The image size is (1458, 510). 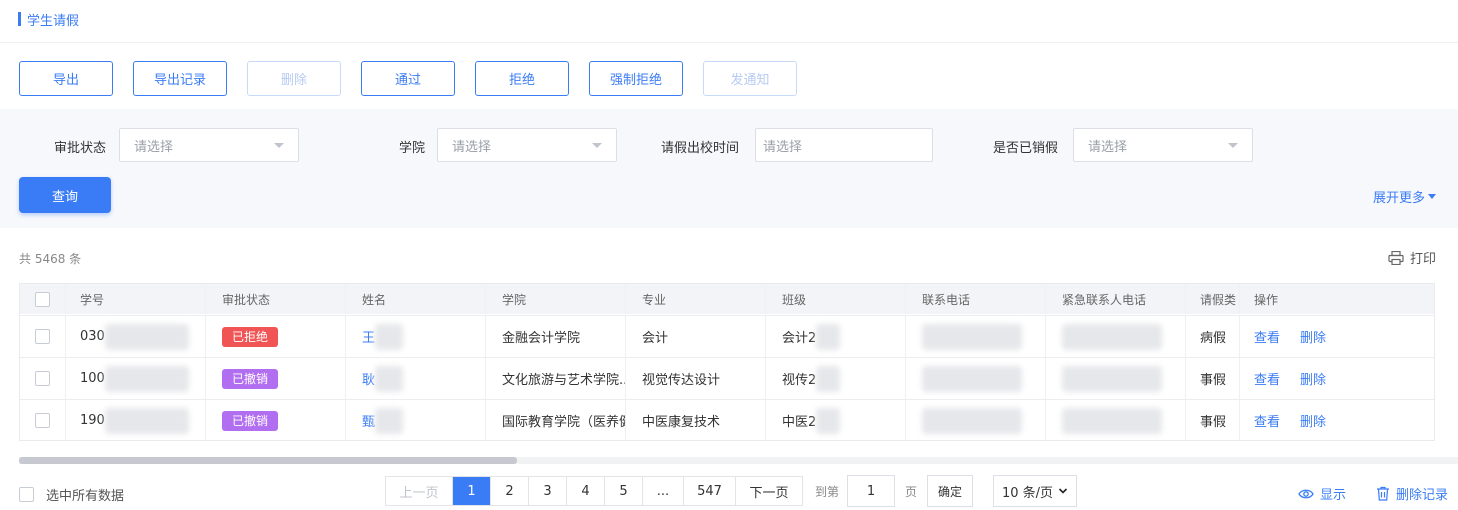 I want to click on student-id-prefix: 190, so click(x=92, y=420).